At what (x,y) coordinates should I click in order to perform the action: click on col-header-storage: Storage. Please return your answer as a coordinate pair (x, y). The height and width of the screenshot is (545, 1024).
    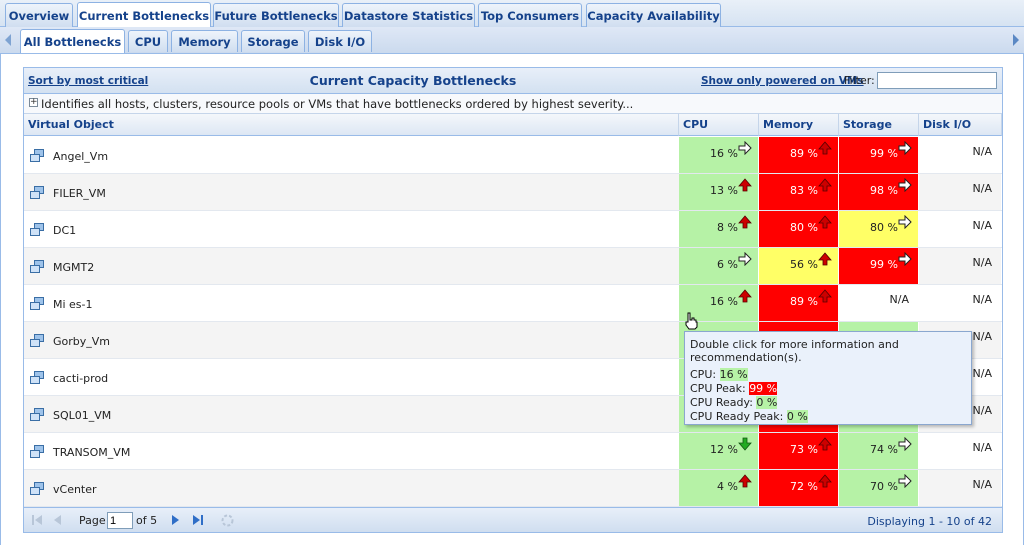
    Looking at the image, I should click on (879, 125).